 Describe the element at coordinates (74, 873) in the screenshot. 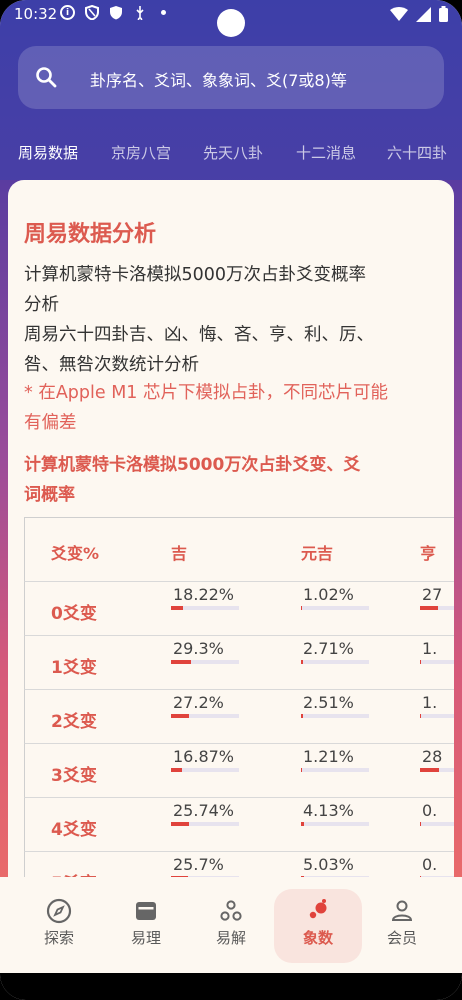

I see `row-label: 5爻变` at that location.